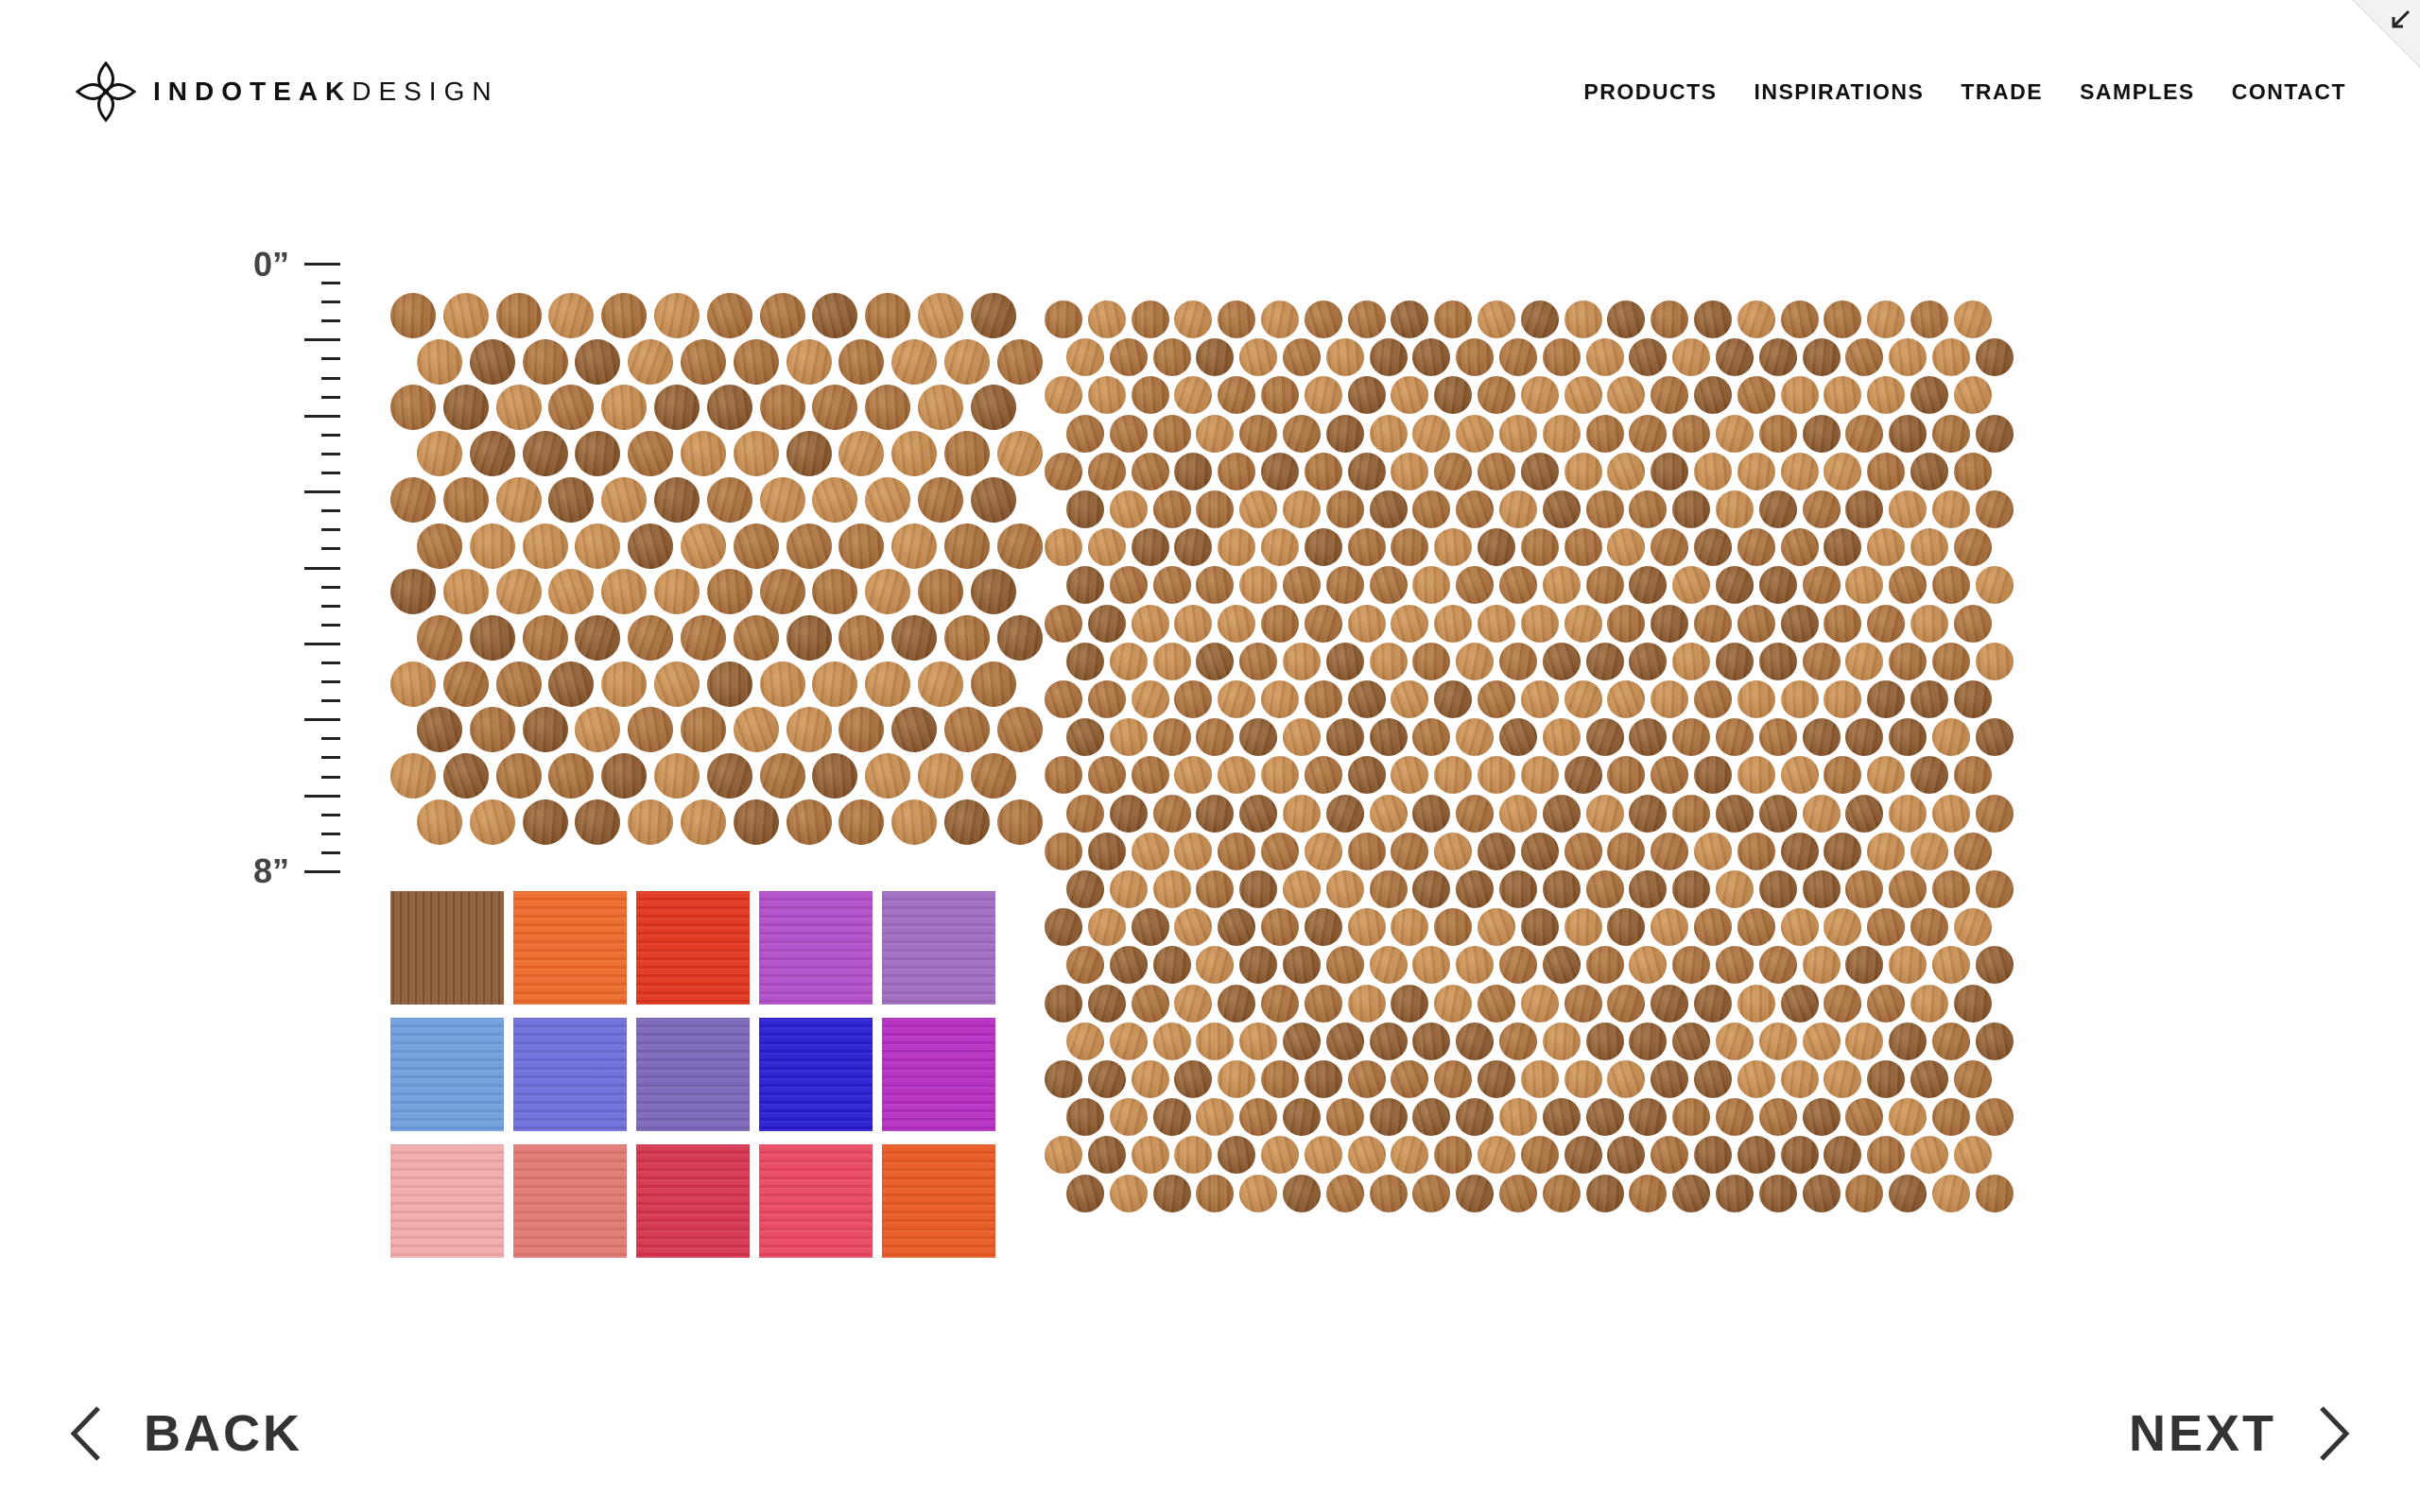 Image resolution: width=2420 pixels, height=1512 pixels. Describe the element at coordinates (816, 1201) in the screenshot. I see `swatch-rose-red` at that location.